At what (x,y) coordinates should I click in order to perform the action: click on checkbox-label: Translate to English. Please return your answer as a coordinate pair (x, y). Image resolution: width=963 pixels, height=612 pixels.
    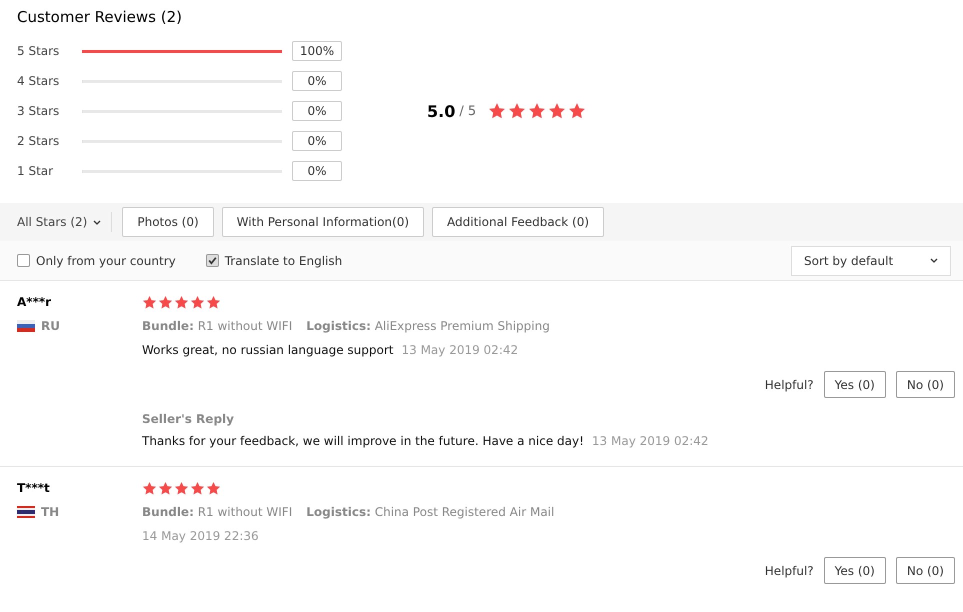
    Looking at the image, I should click on (283, 261).